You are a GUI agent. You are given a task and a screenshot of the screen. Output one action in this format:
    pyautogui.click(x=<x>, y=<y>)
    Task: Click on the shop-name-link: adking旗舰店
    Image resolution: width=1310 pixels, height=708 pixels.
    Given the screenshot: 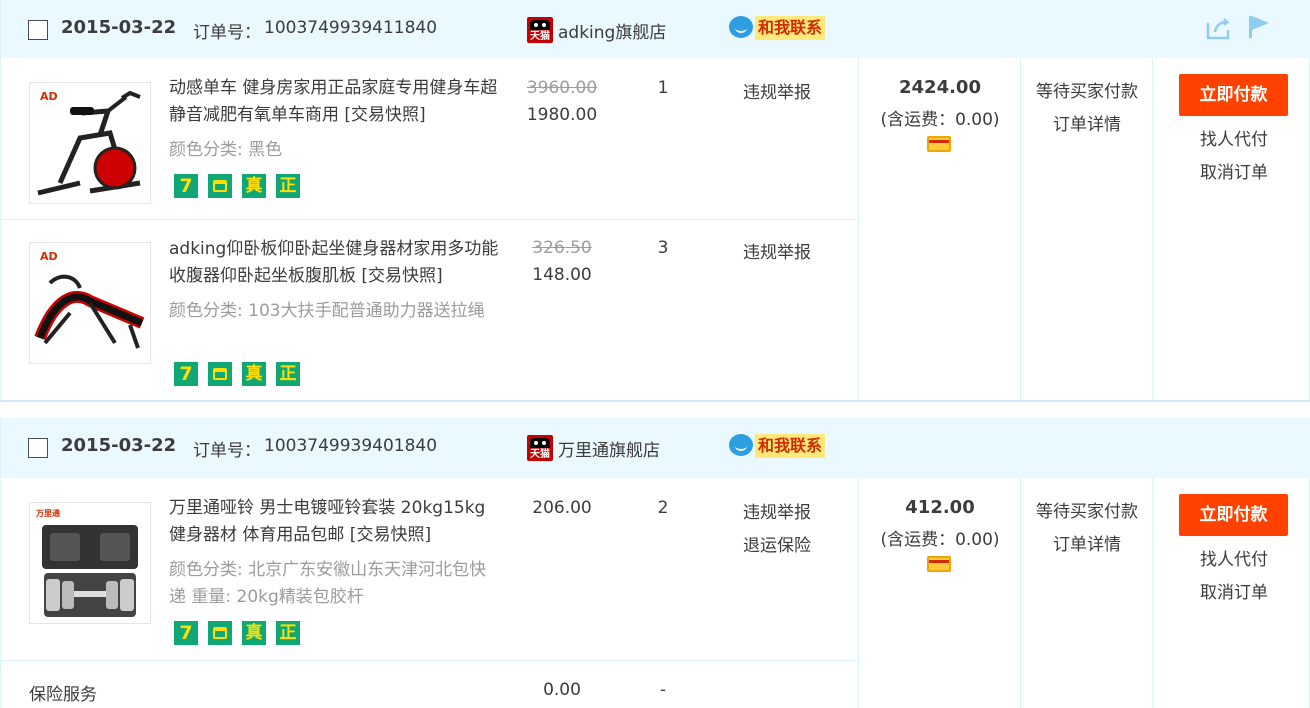 What is the action you would take?
    pyautogui.click(x=612, y=30)
    